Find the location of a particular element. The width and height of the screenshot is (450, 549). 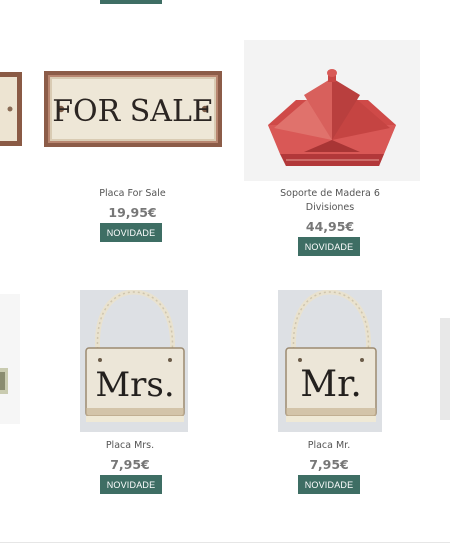

product-name-mr: Placa Mr. is located at coordinates (329, 446).